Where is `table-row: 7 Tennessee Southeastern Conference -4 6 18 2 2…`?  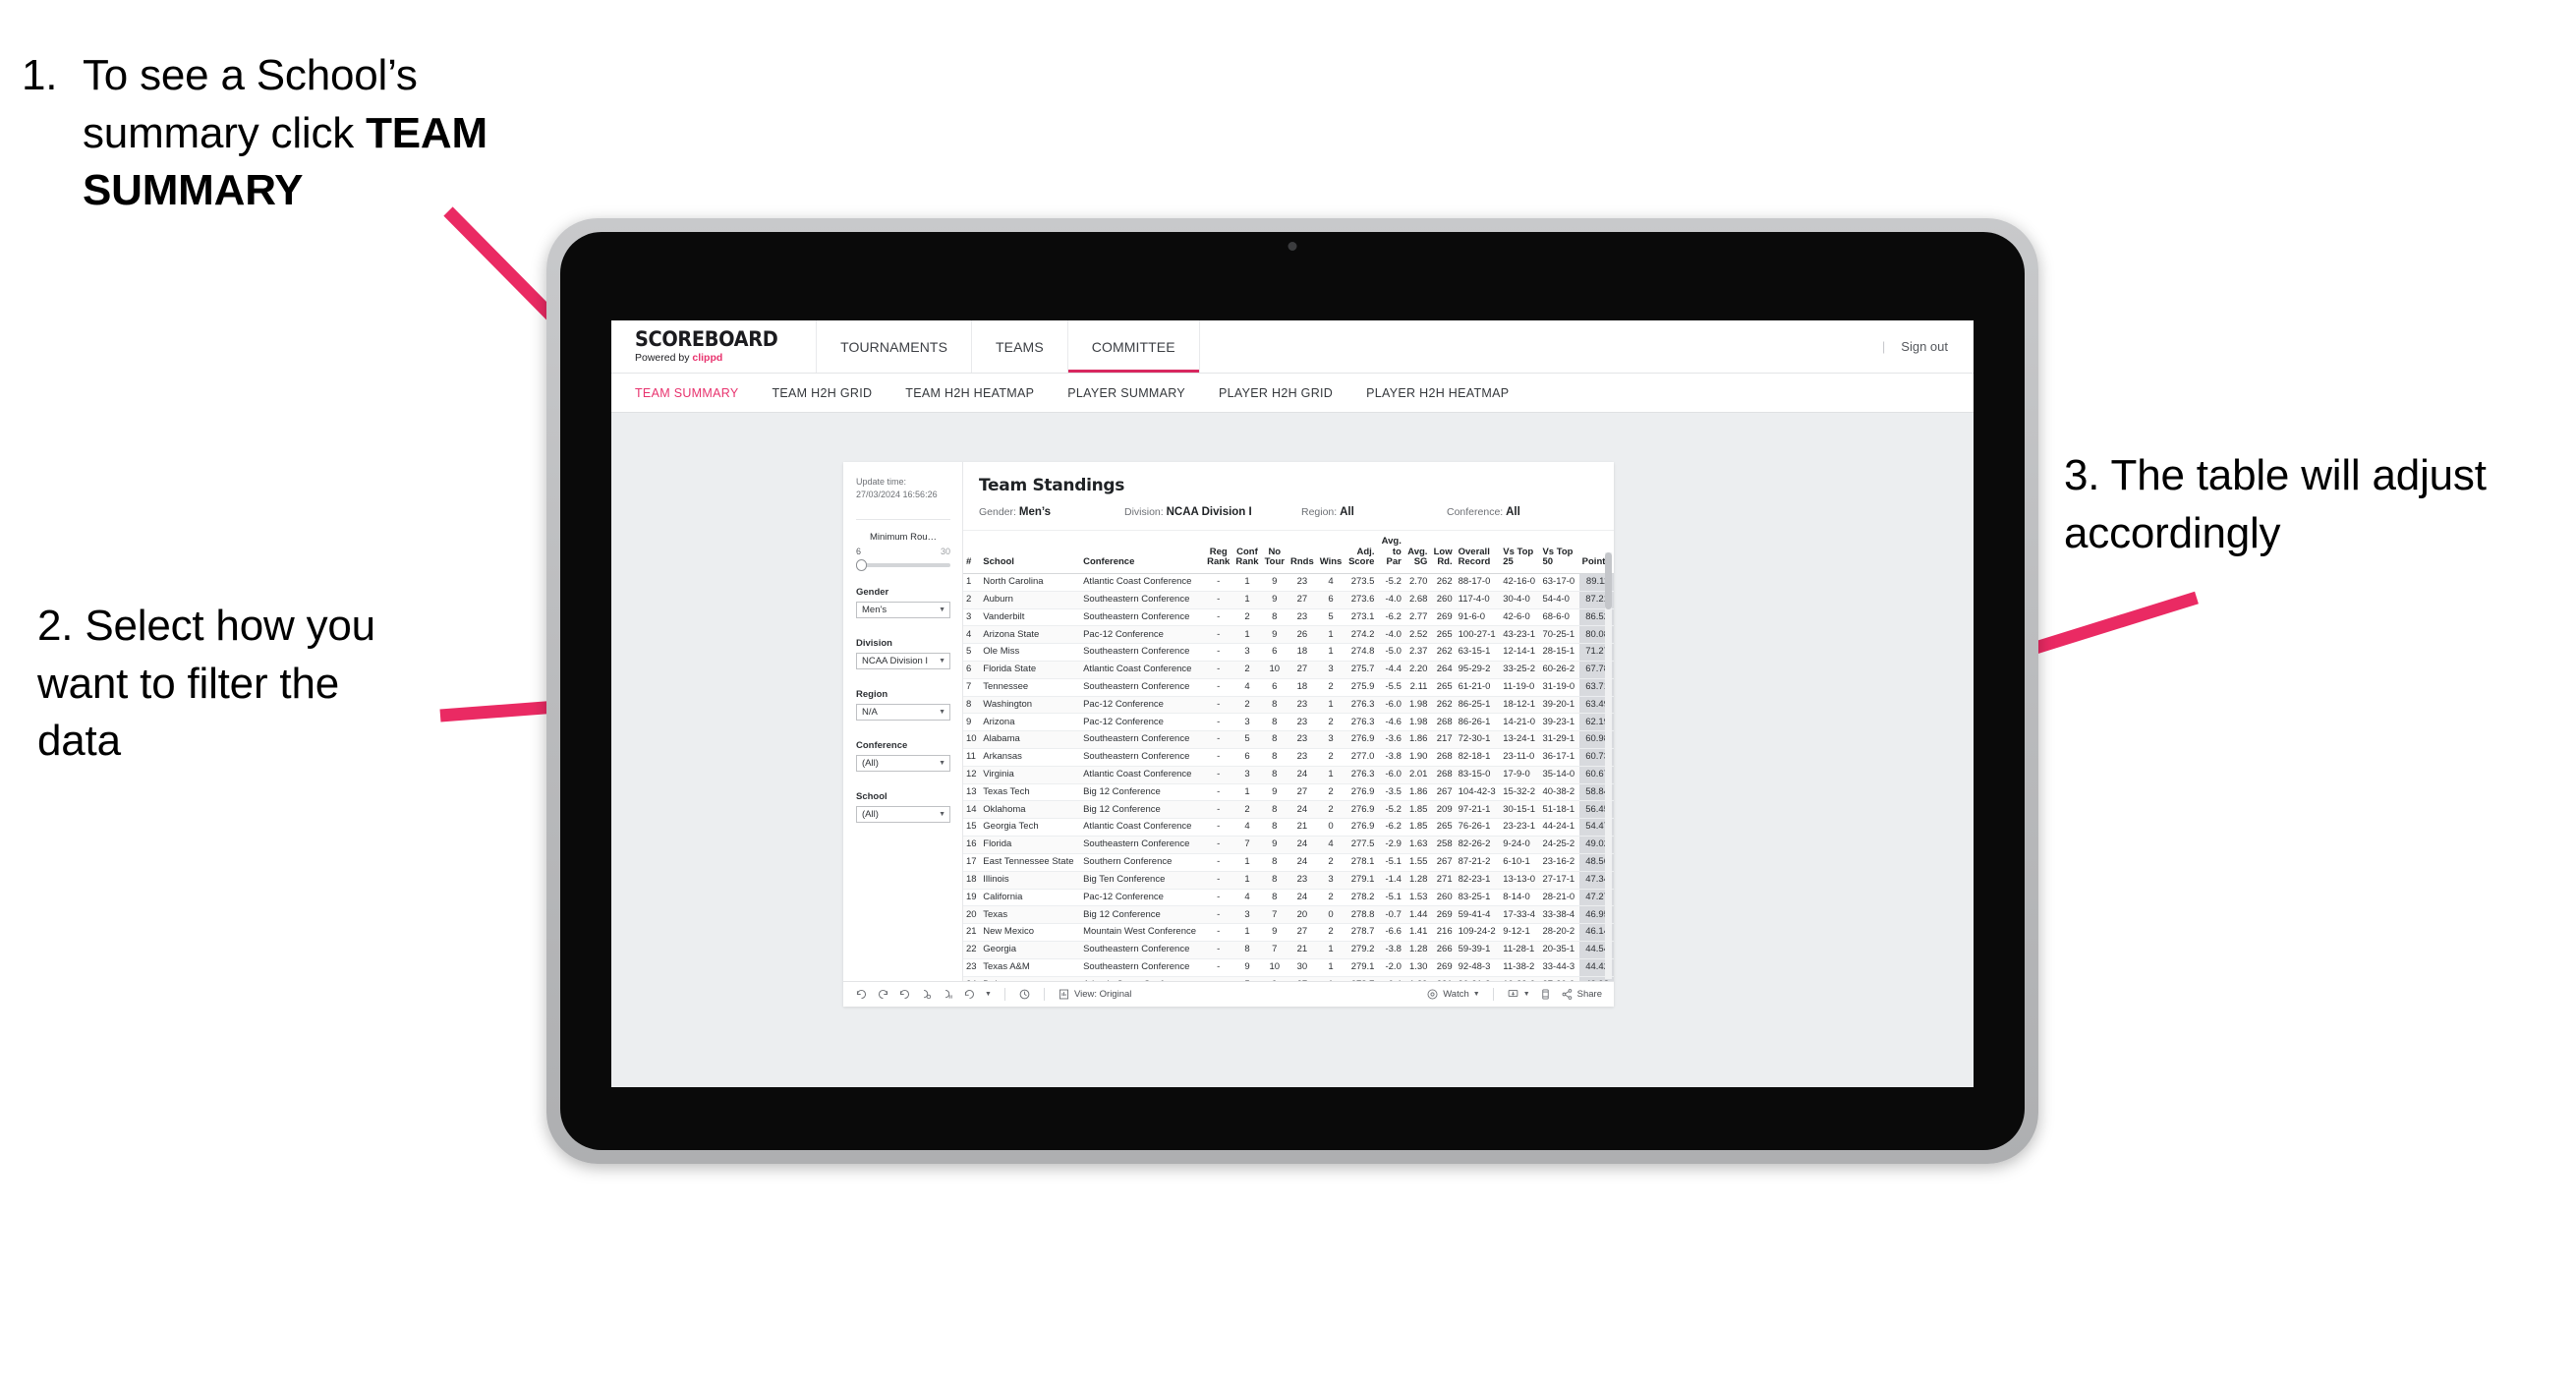 table-row: 7 Tennessee Southeastern Conference -4 6 18 2 2… is located at coordinates (1289, 687).